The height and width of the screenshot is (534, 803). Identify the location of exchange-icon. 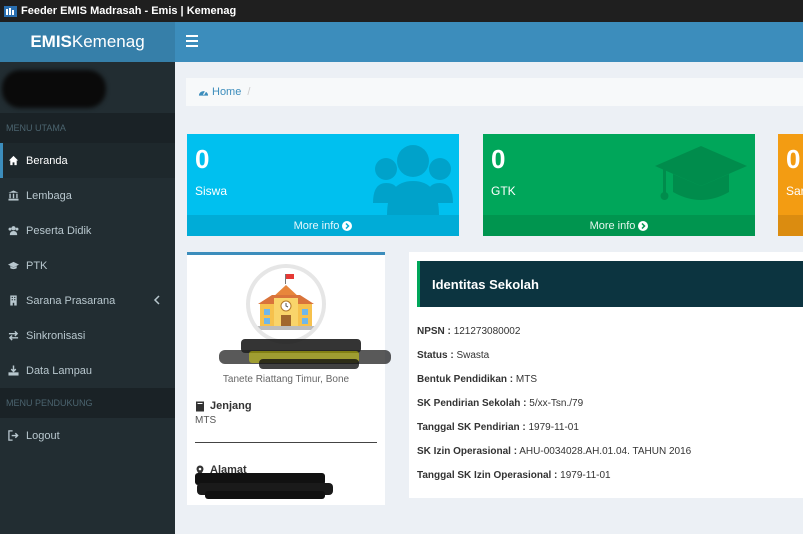
(13, 335).